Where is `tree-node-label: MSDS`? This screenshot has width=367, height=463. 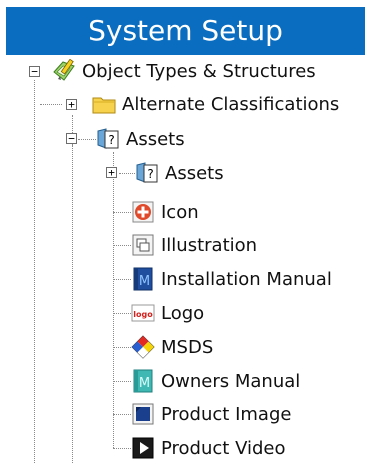 tree-node-label: MSDS is located at coordinates (187, 347).